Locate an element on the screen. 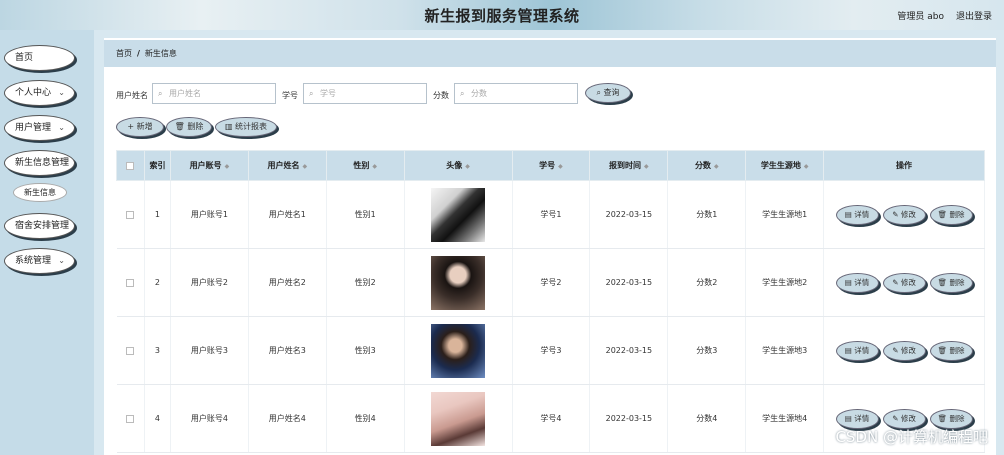  col-studentid: 学号 ◆ is located at coordinates (551, 165).